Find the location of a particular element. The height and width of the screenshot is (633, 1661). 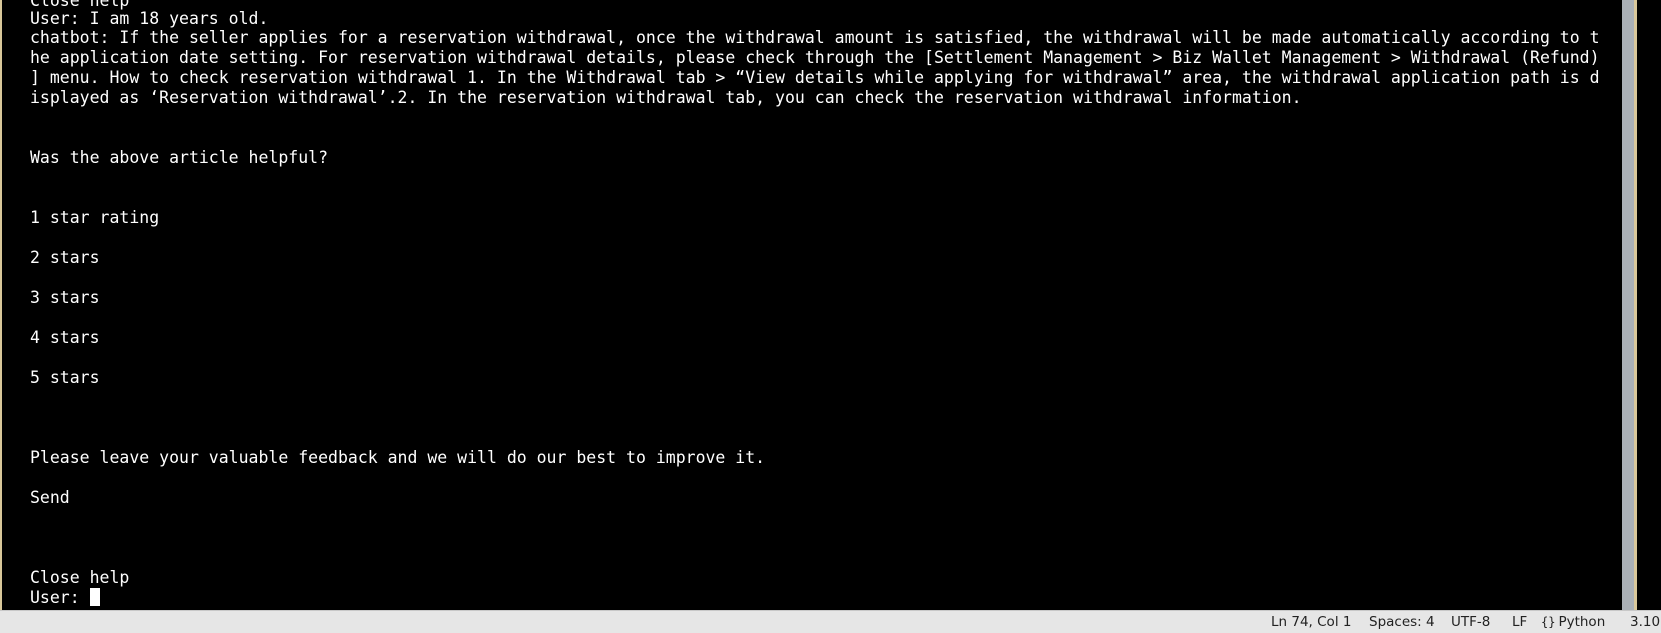

terminal-prompt: User: is located at coordinates (60, 597).